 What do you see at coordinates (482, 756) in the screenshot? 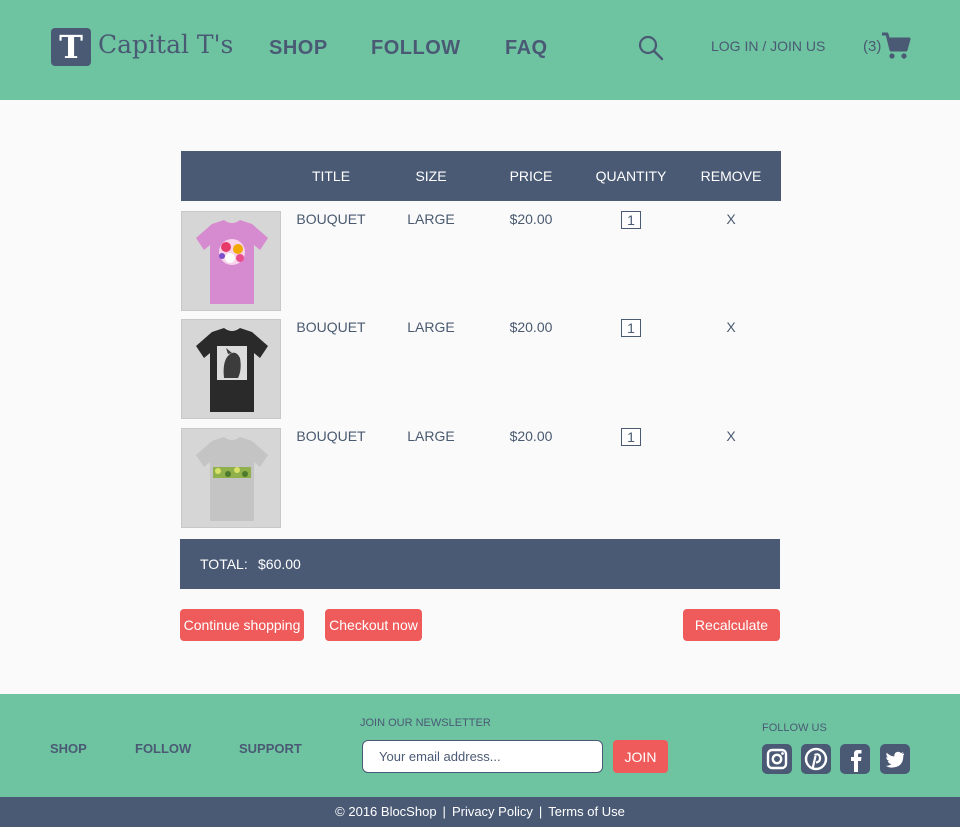
I see `email-field` at bounding box center [482, 756].